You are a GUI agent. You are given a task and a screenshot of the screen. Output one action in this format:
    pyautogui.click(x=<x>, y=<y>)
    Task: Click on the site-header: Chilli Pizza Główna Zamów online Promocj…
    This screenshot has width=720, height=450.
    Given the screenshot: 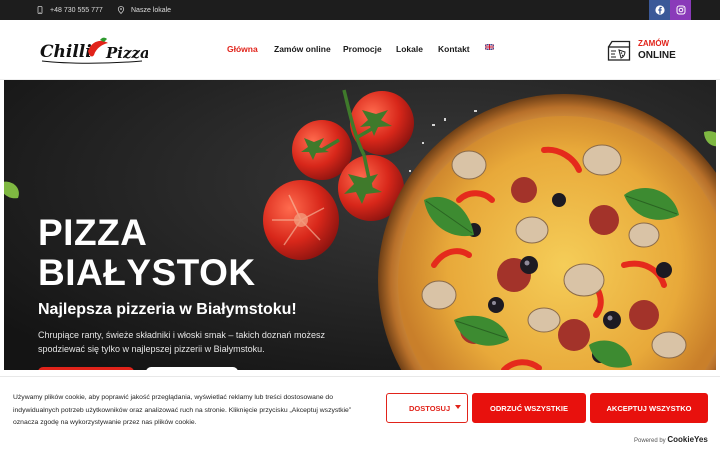 What is the action you would take?
    pyautogui.click(x=360, y=50)
    